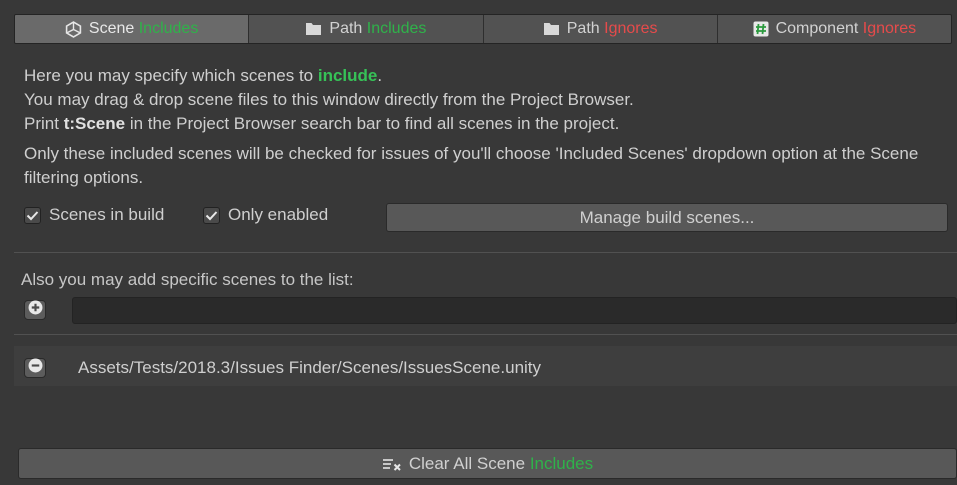  I want to click on toggle-label: Only enabled, so click(278, 214).